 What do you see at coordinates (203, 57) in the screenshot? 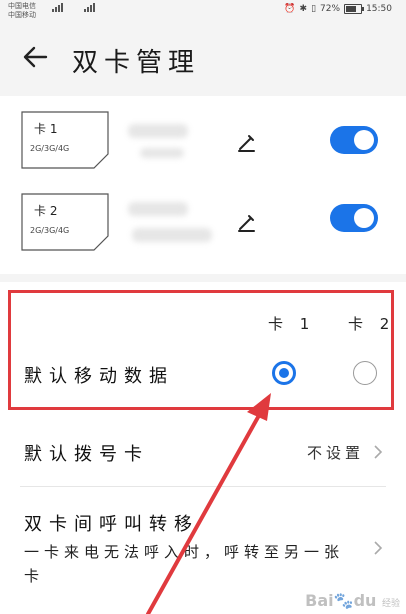
I see `title-bar: 双卡管理` at bounding box center [203, 57].